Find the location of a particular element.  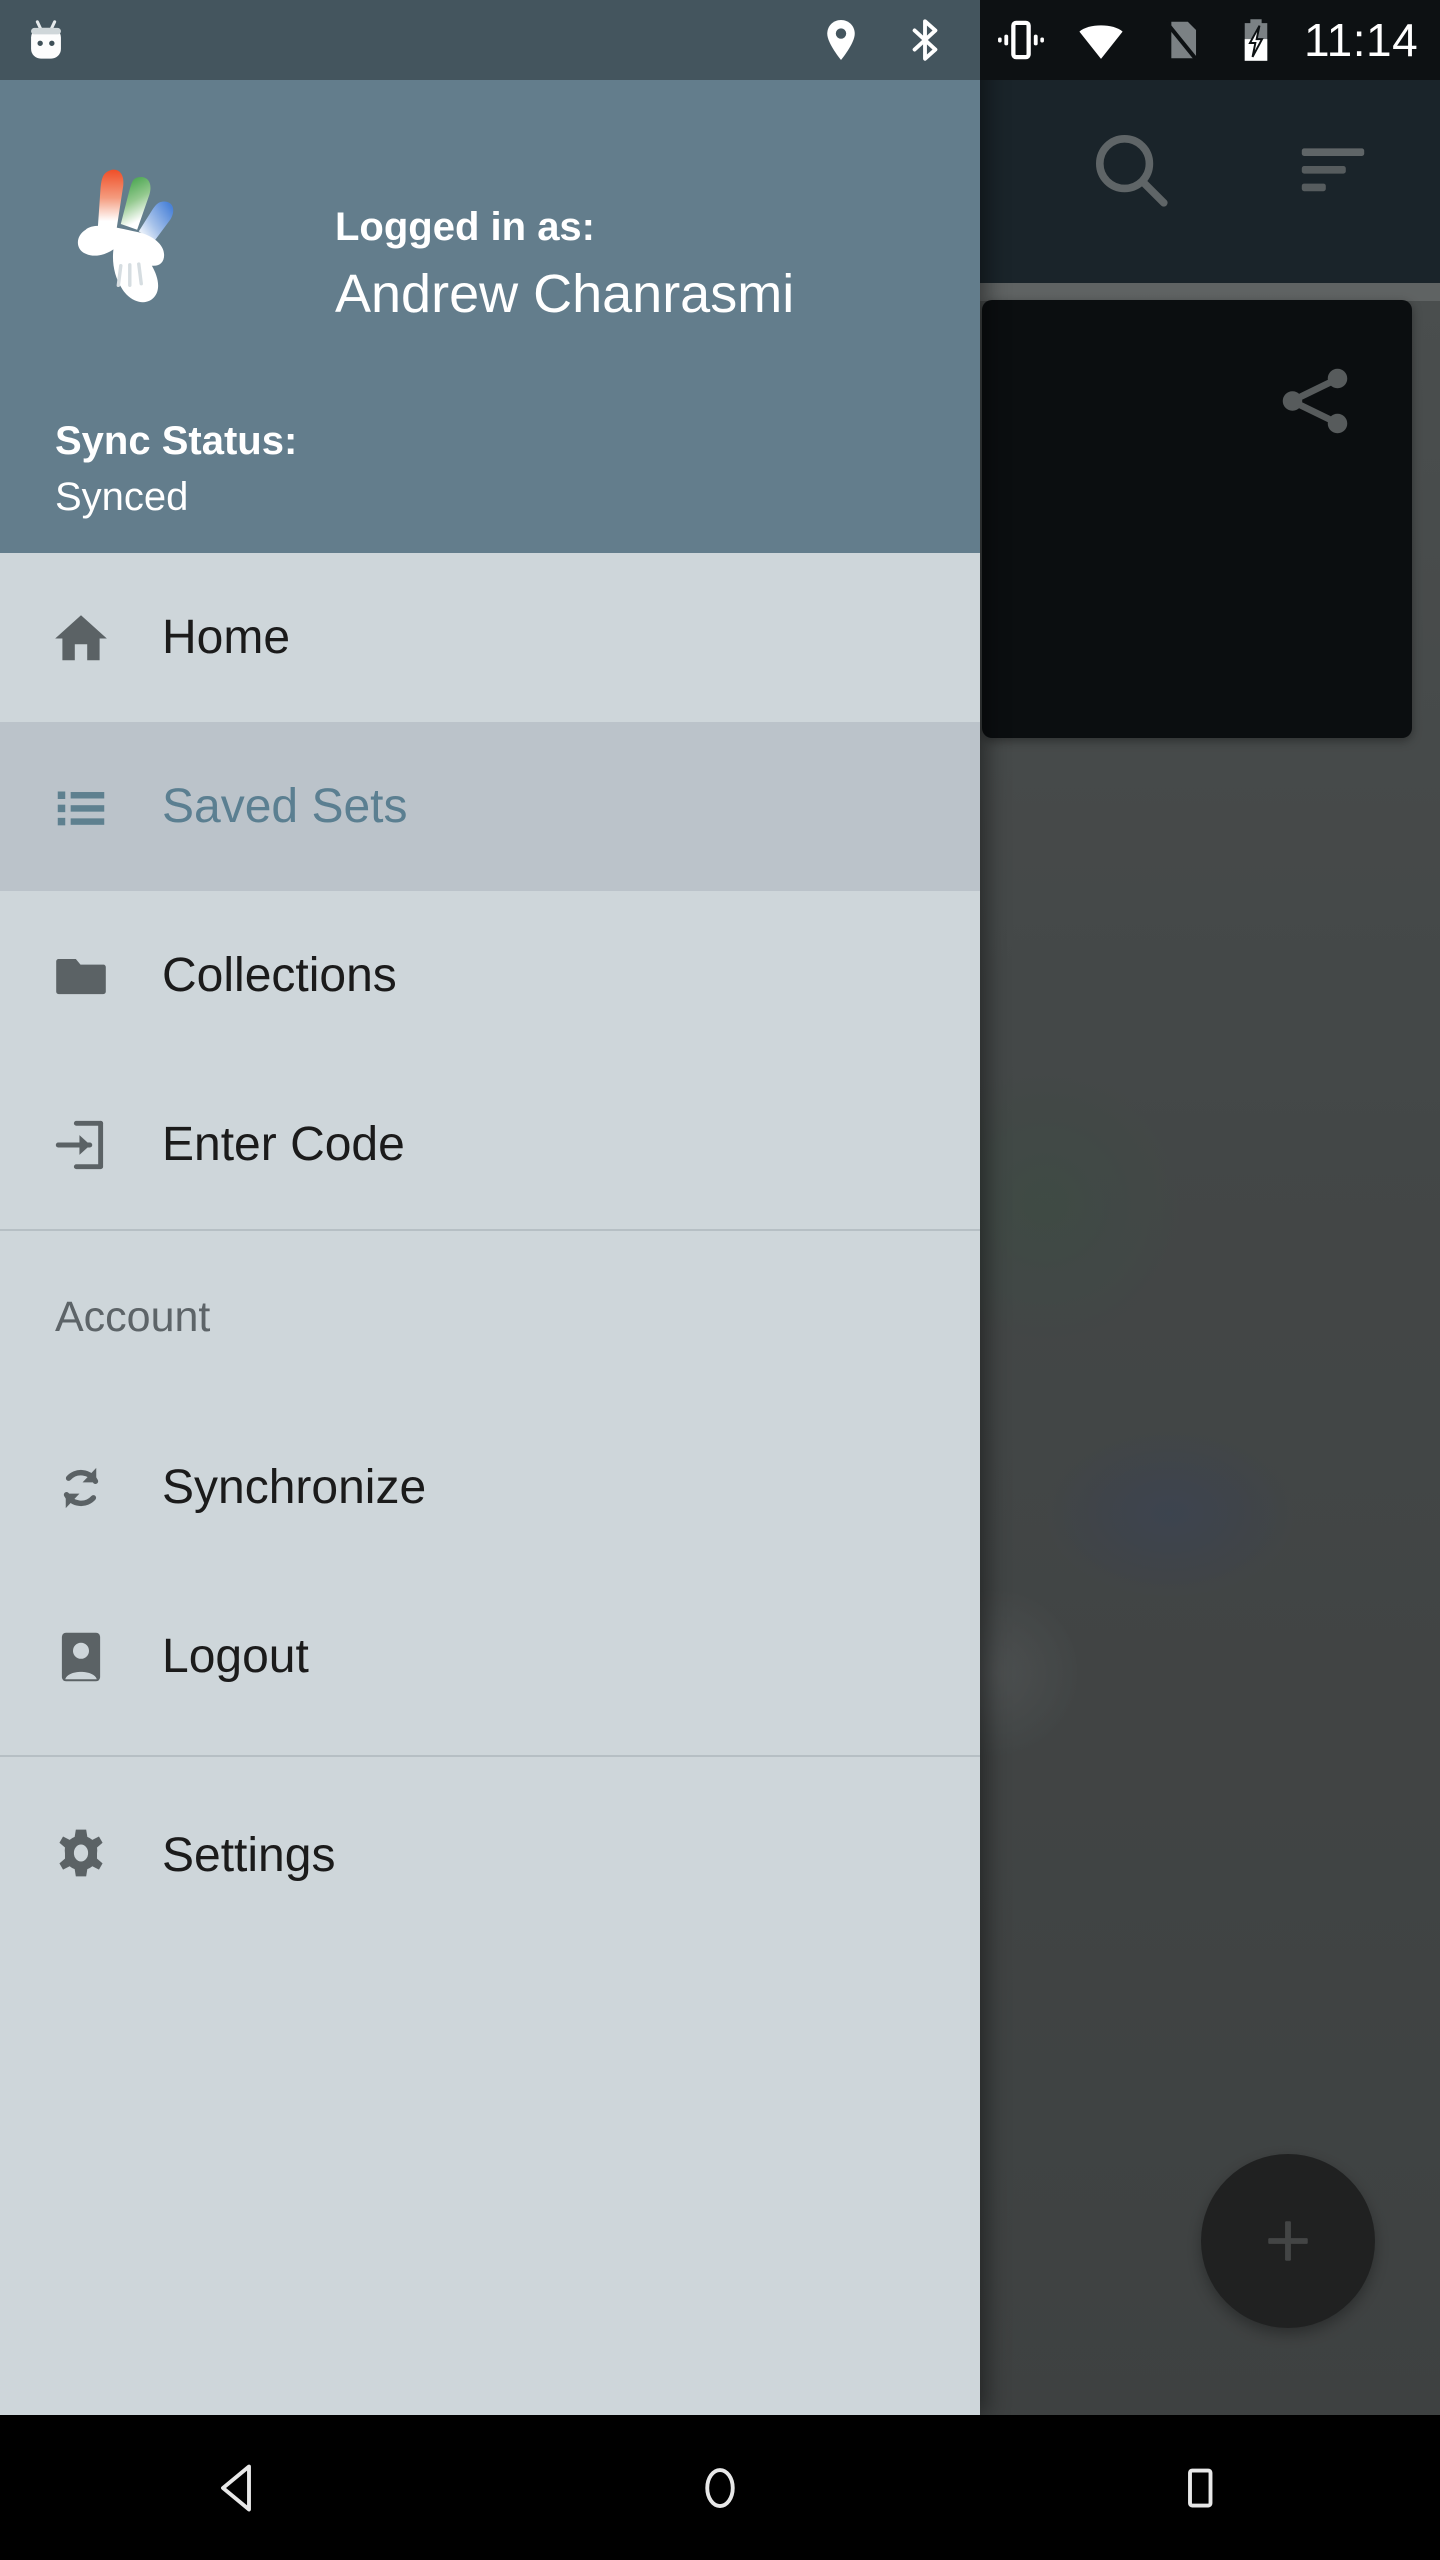

input-arrow-icon is located at coordinates (81, 1145).